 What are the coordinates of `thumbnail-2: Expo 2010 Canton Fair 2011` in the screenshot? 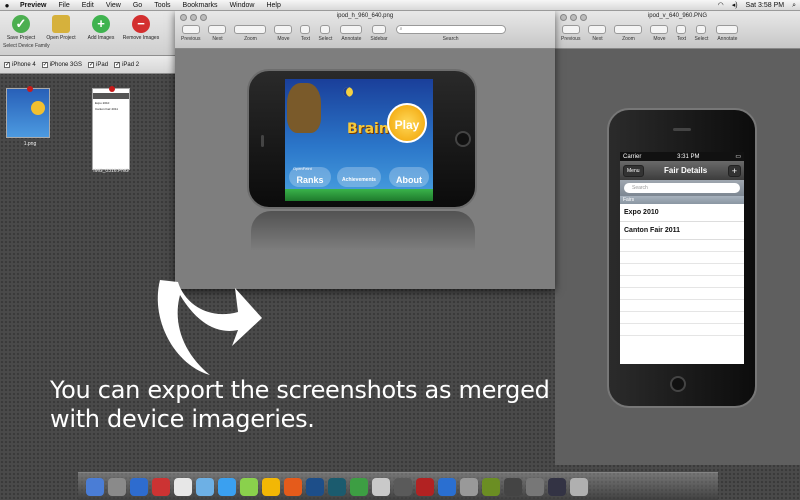 It's located at (111, 128).